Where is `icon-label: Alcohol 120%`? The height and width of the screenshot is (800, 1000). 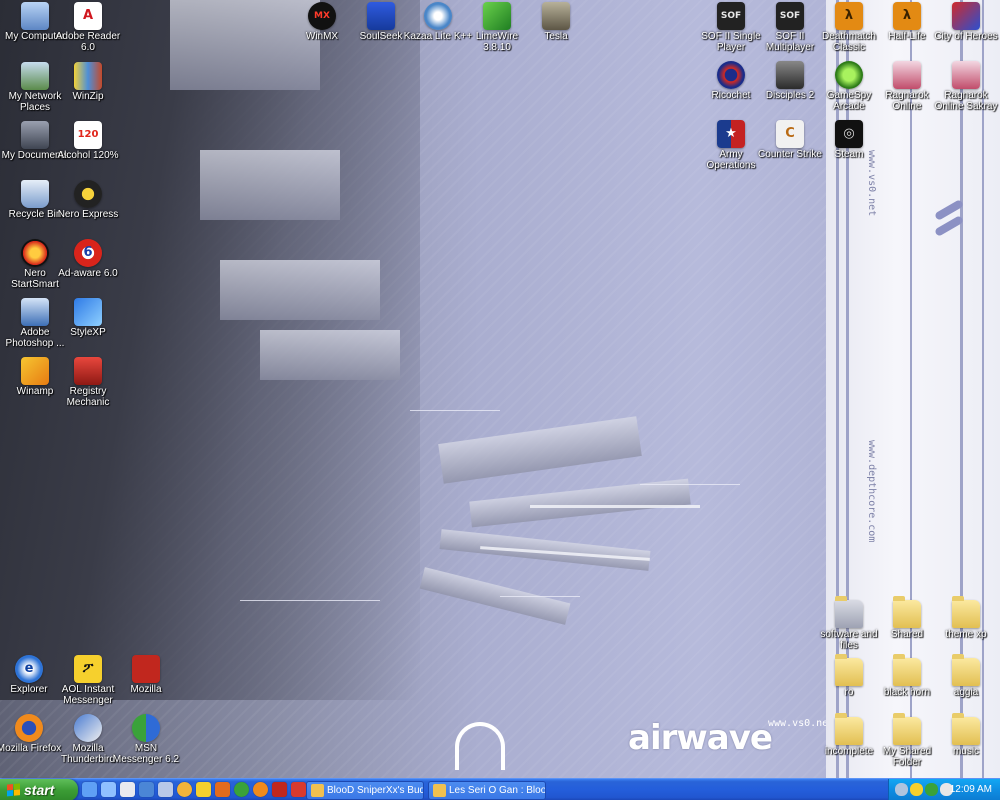 icon-label: Alcohol 120% is located at coordinates (88, 155).